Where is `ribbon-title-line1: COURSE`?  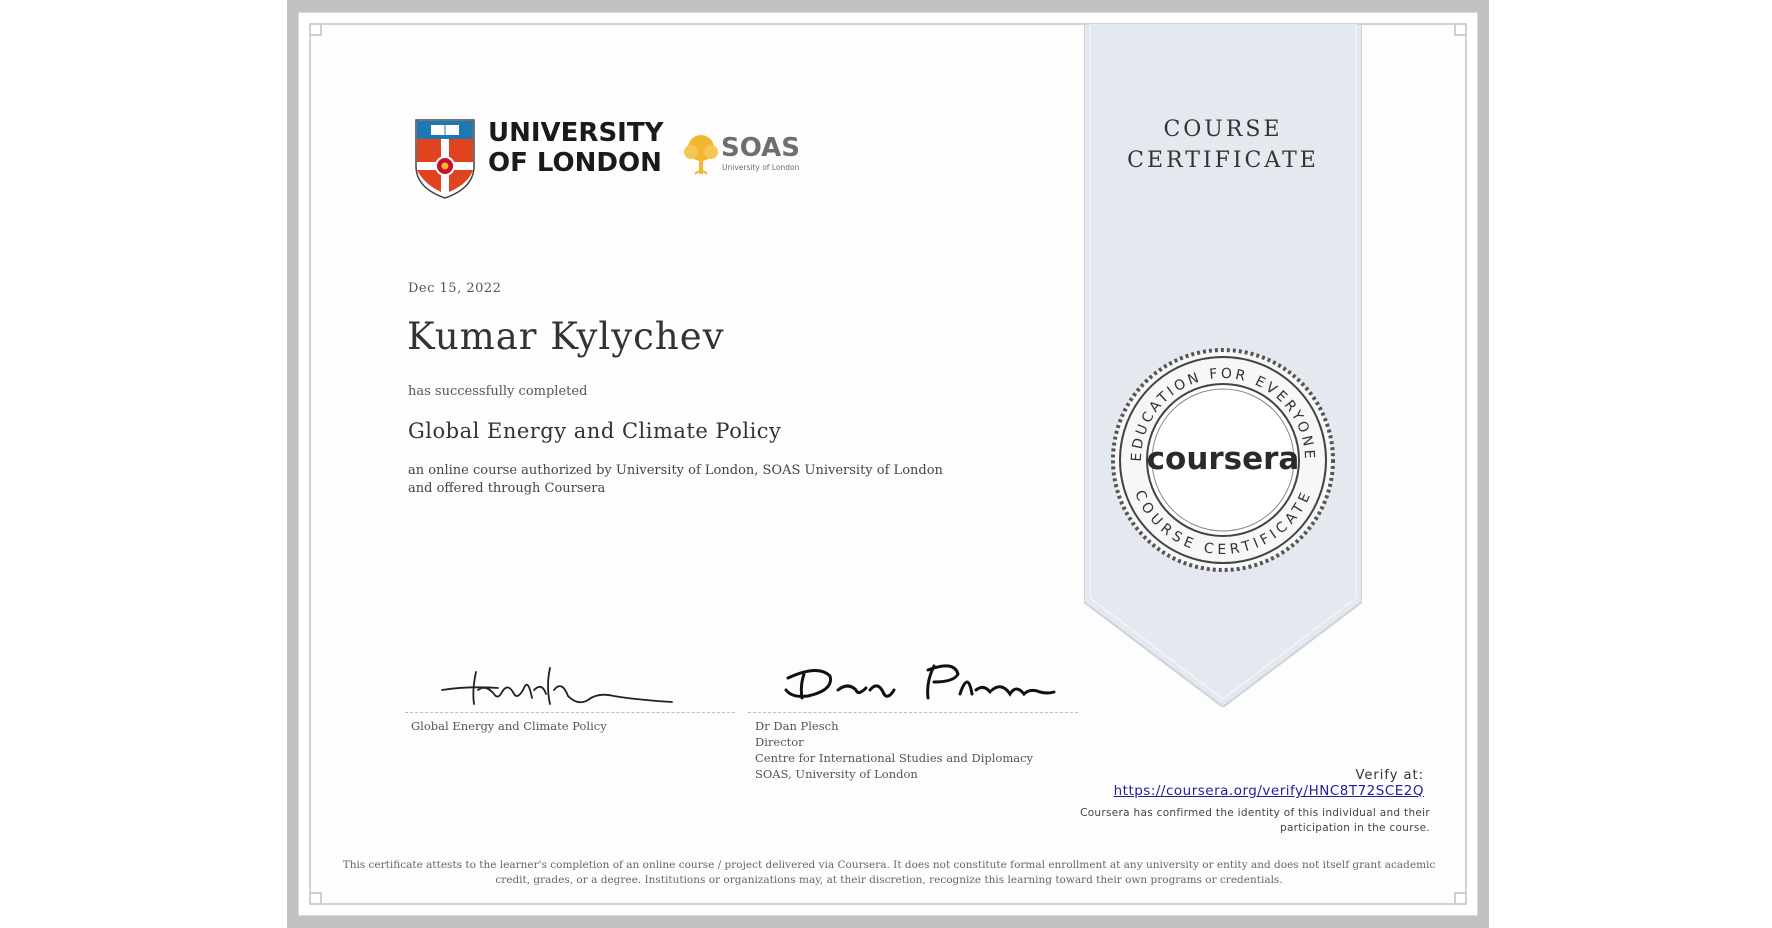 ribbon-title-line1: COURSE is located at coordinates (1223, 129).